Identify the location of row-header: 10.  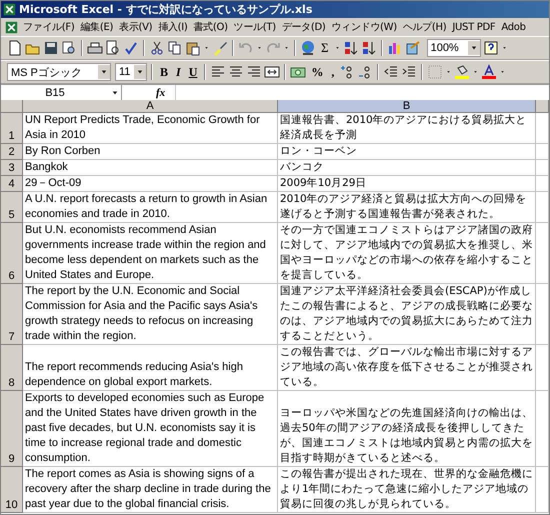
(12, 490).